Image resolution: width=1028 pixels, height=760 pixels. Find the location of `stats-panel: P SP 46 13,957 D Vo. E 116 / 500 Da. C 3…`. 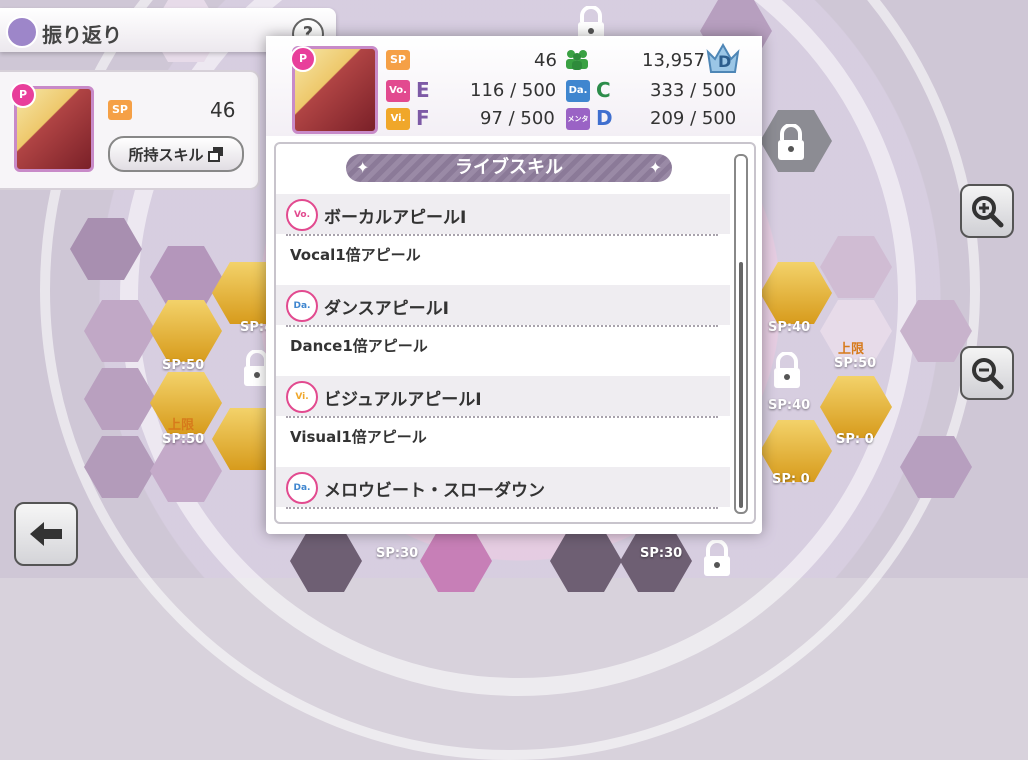

stats-panel: P SP 46 13,957 D Vo. E 116 / 500 Da. C 3… is located at coordinates (514, 90).